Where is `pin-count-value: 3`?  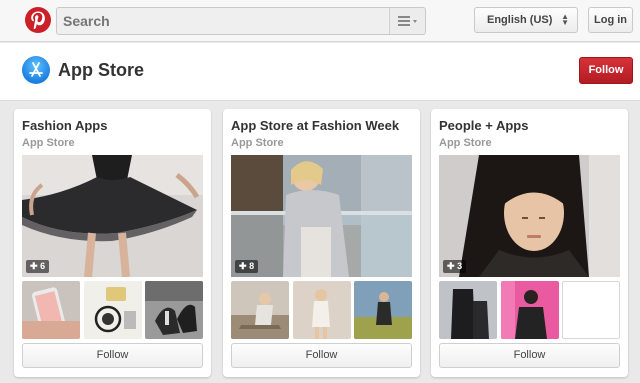
pin-count-value: 3 is located at coordinates (460, 266).